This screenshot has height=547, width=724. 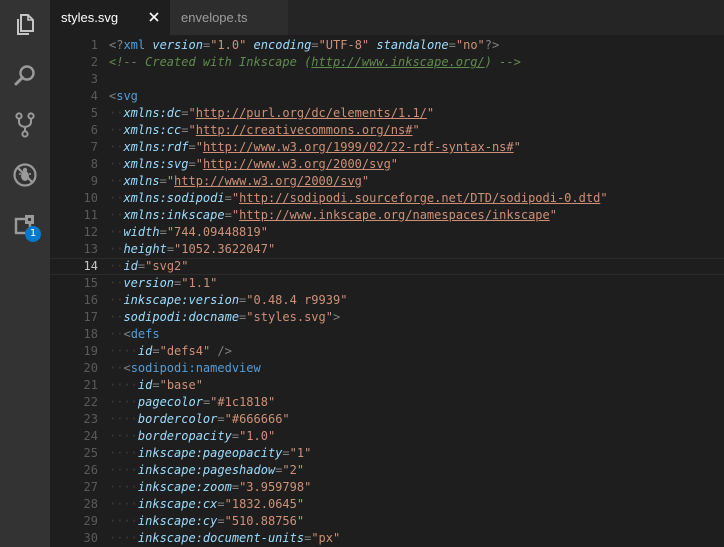 What do you see at coordinates (470, 45) in the screenshot?
I see `token-str: "no"` at bounding box center [470, 45].